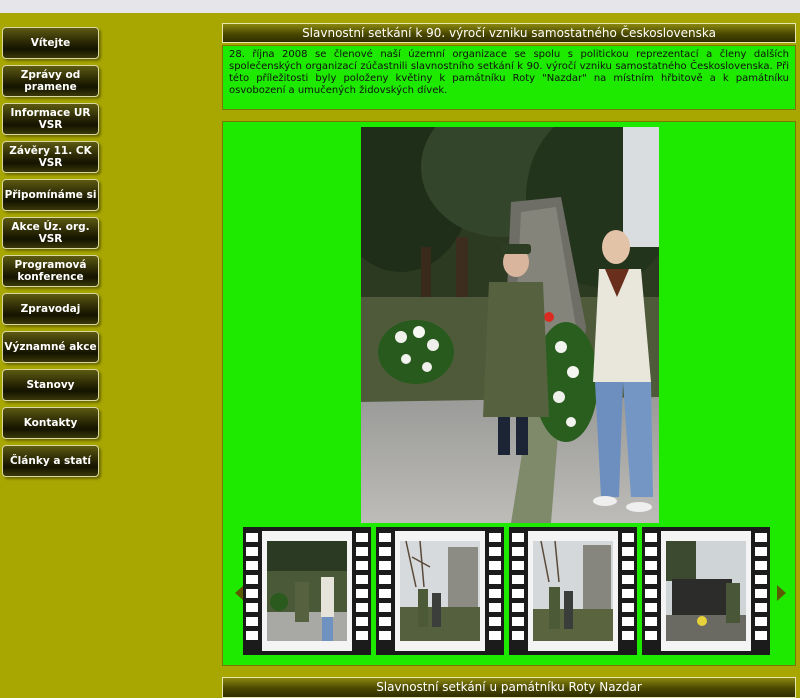 The image size is (800, 698). I want to click on nav-item-stanovy: Stanovy, so click(50, 385).